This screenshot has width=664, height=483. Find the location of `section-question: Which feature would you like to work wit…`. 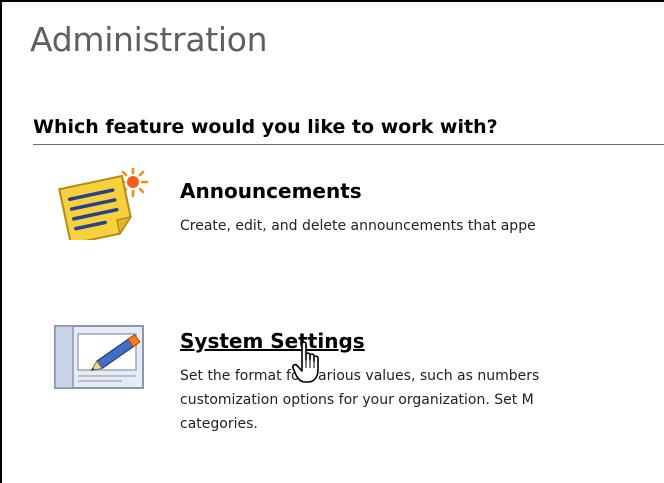

section-question: Which feature would you like to work wit… is located at coordinates (265, 127).